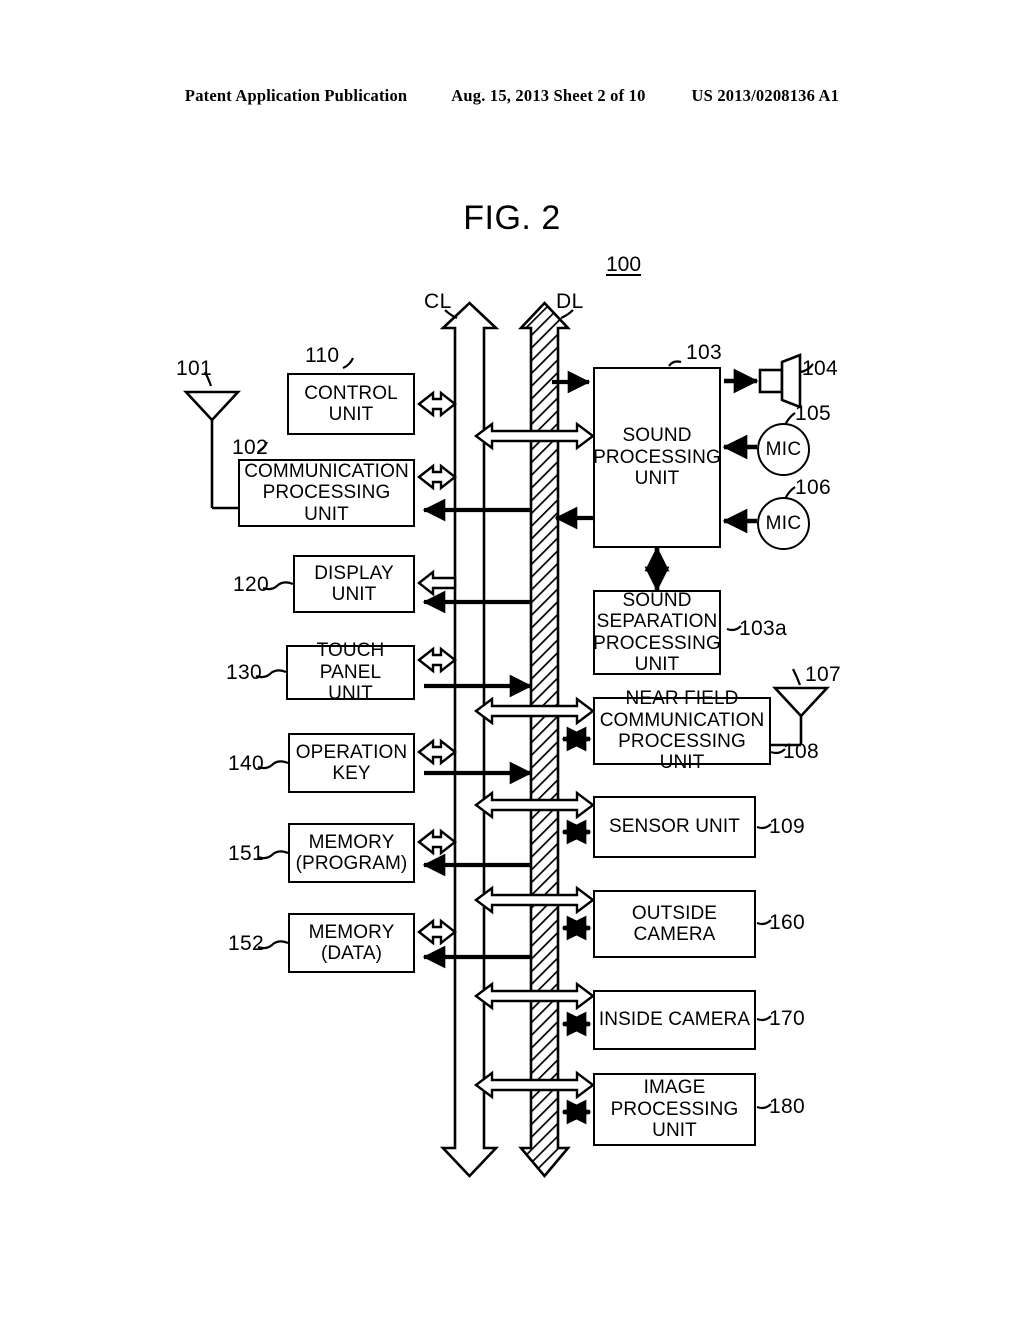 This screenshot has height=1320, width=1024. What do you see at coordinates (783, 449) in the screenshot?
I see `mic-upper-icon: MIC` at bounding box center [783, 449].